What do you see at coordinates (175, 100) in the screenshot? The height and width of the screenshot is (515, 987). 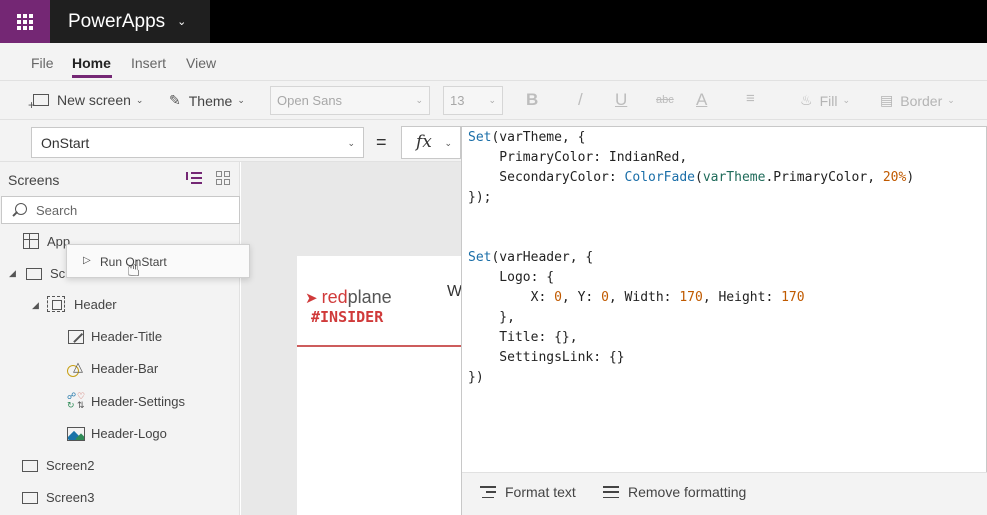 I see `theme-icon: ✎` at bounding box center [175, 100].